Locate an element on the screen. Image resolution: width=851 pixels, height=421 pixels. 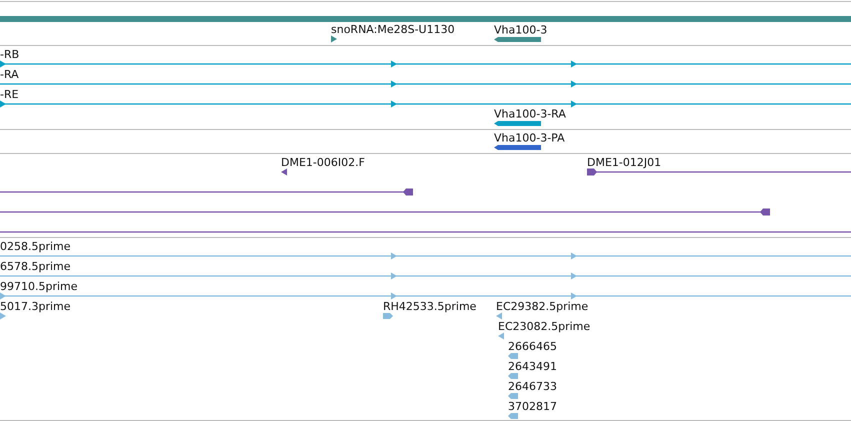
feature-label: 2643491 is located at coordinates (532, 366).